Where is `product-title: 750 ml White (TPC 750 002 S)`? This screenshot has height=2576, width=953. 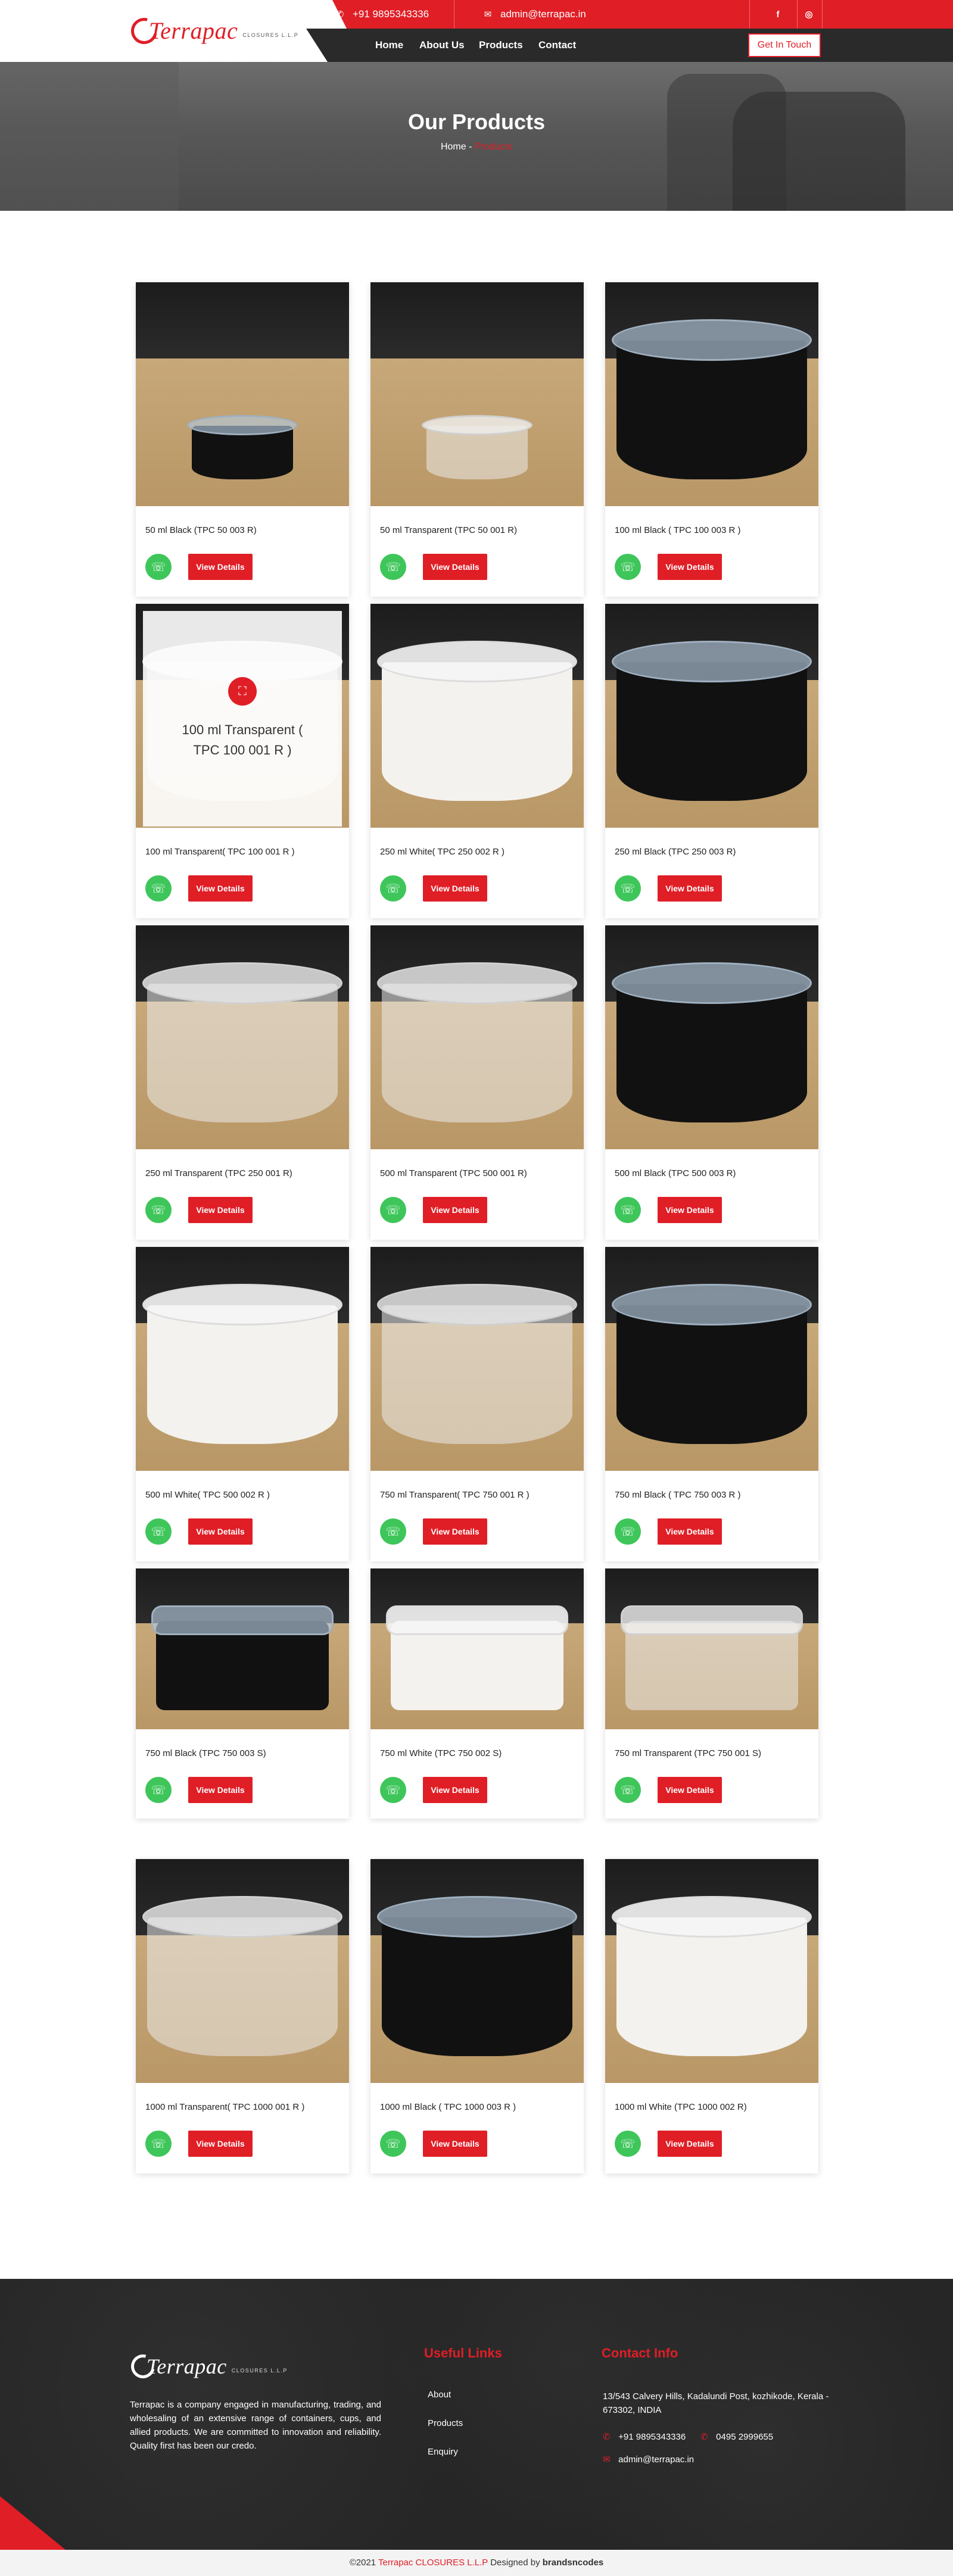 product-title: 750 ml White (TPC 750 002 S) is located at coordinates (441, 1753).